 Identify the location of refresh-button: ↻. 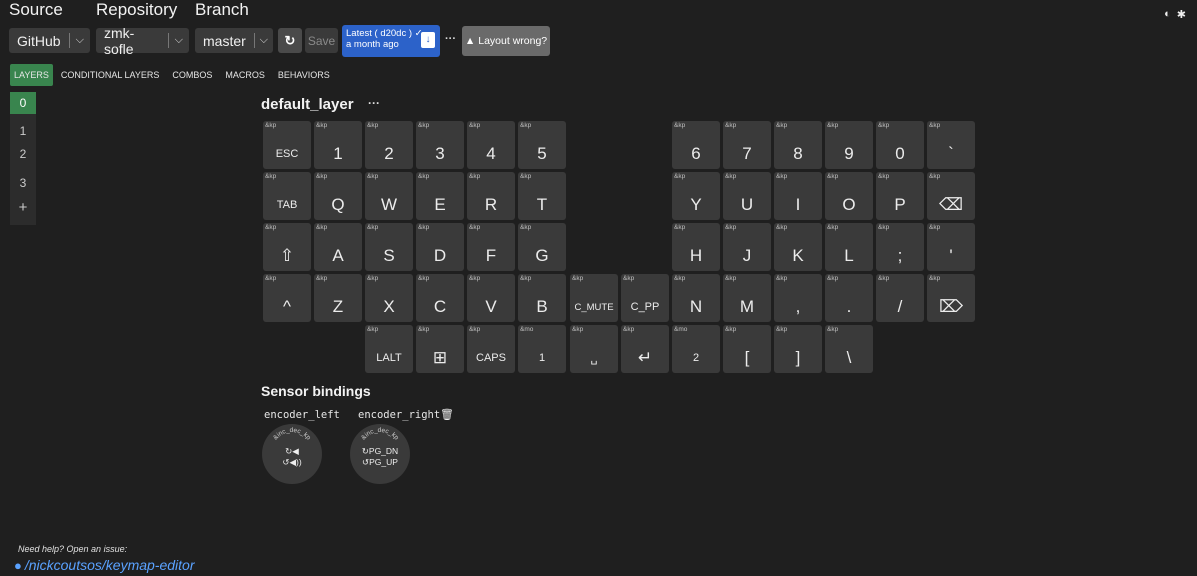
(290, 40).